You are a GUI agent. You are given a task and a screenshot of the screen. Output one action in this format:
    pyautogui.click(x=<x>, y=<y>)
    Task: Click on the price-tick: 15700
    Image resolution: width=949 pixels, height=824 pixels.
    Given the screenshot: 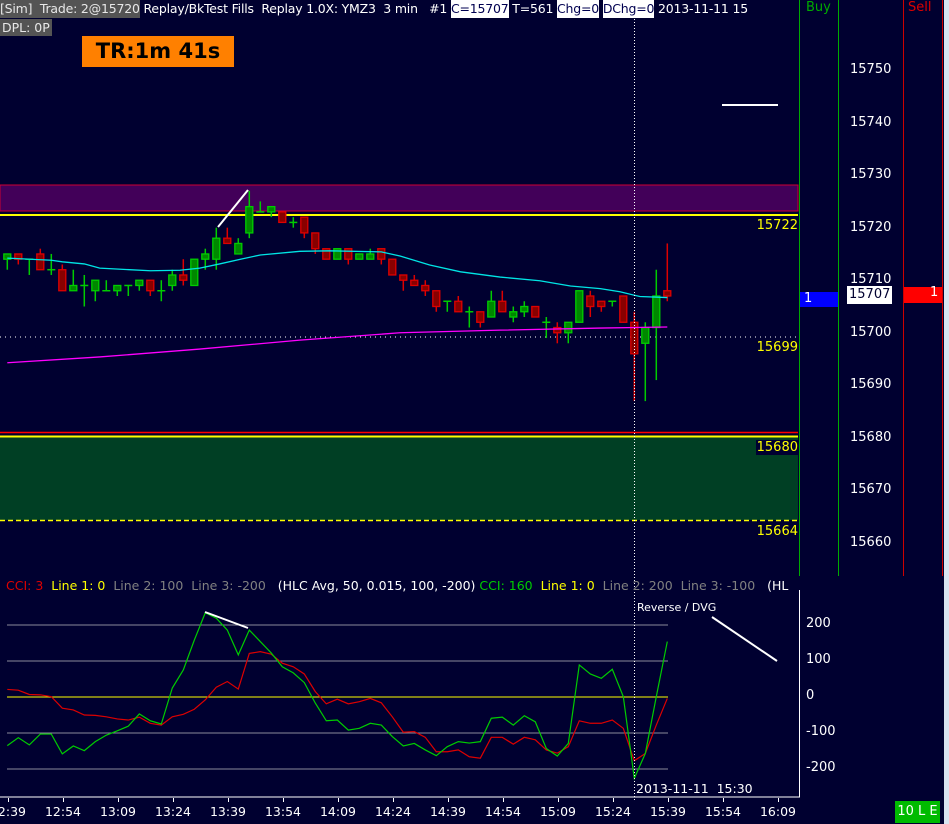 What is the action you would take?
    pyautogui.click(x=871, y=332)
    